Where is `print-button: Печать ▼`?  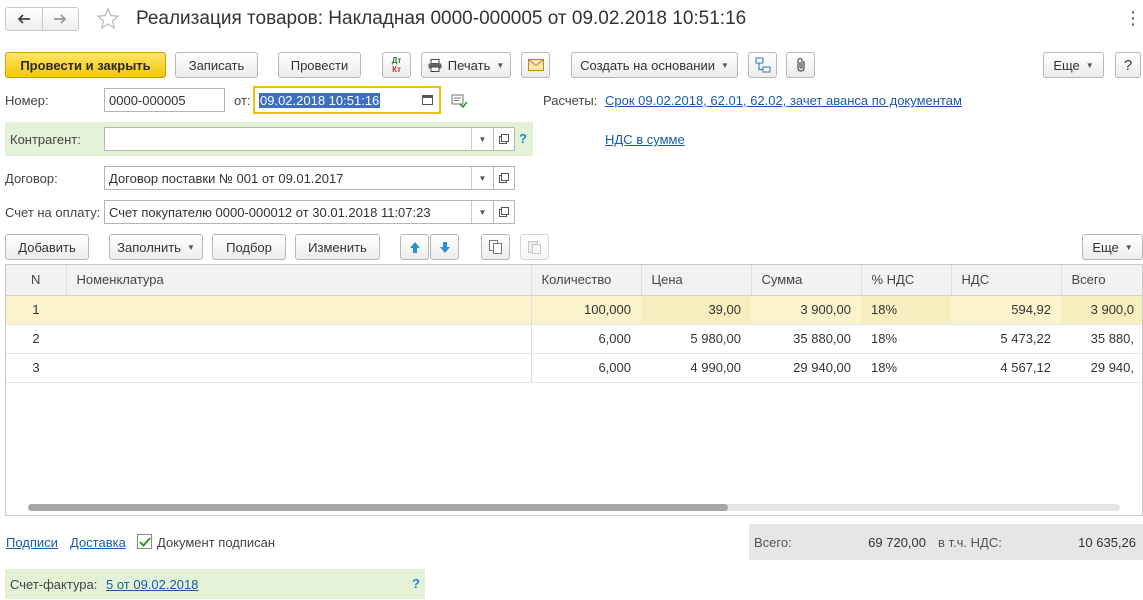 print-button: Печать ▼ is located at coordinates (466, 65).